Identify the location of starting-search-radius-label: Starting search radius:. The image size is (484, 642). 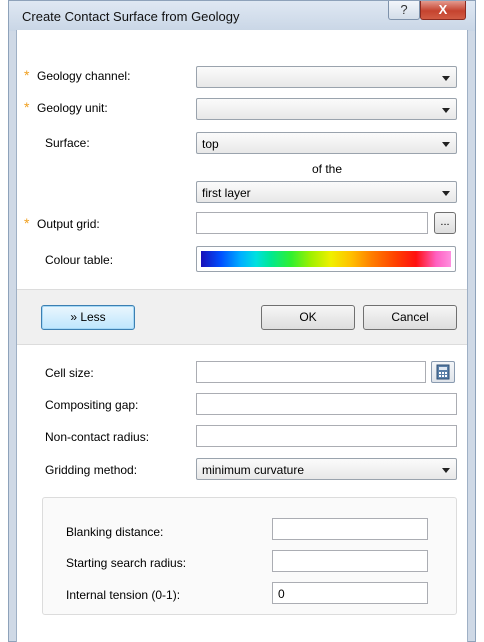
(126, 563).